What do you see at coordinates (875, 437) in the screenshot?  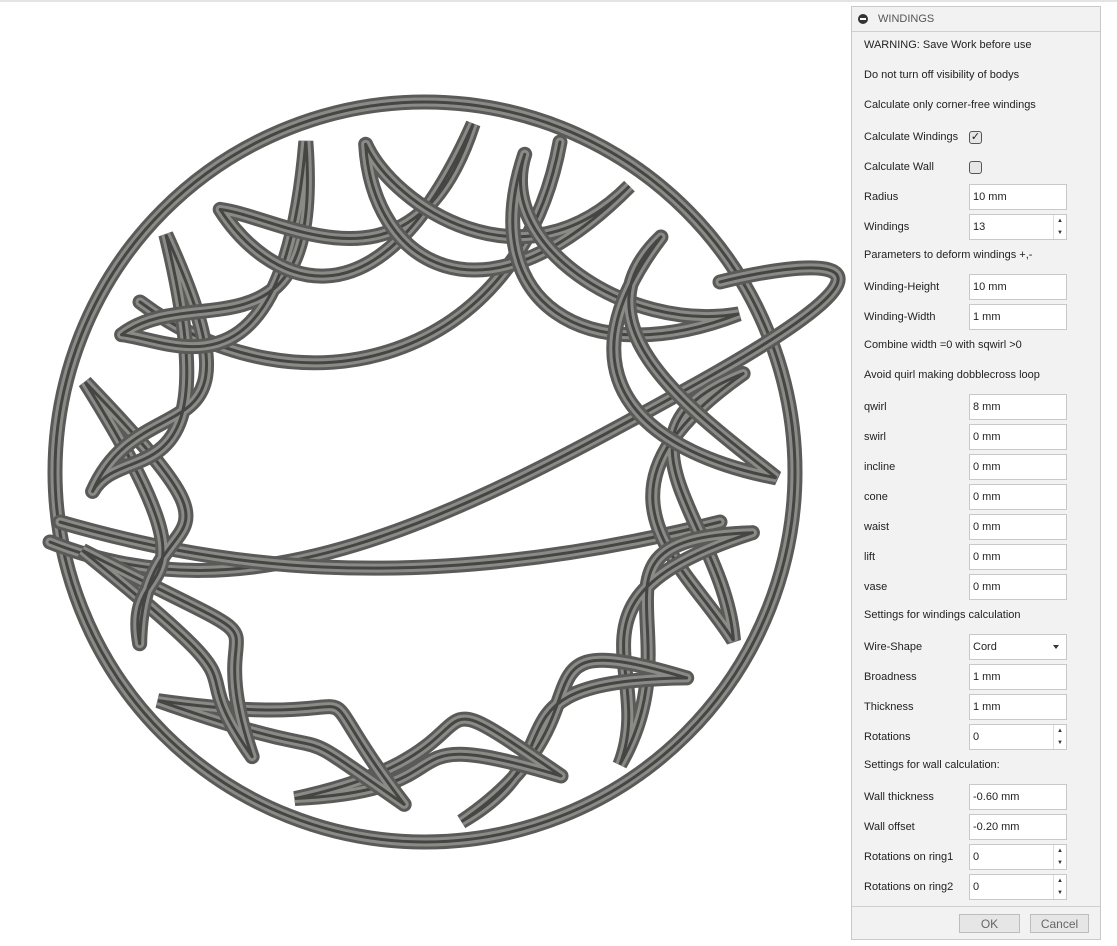 I see `field-label: swirl` at bounding box center [875, 437].